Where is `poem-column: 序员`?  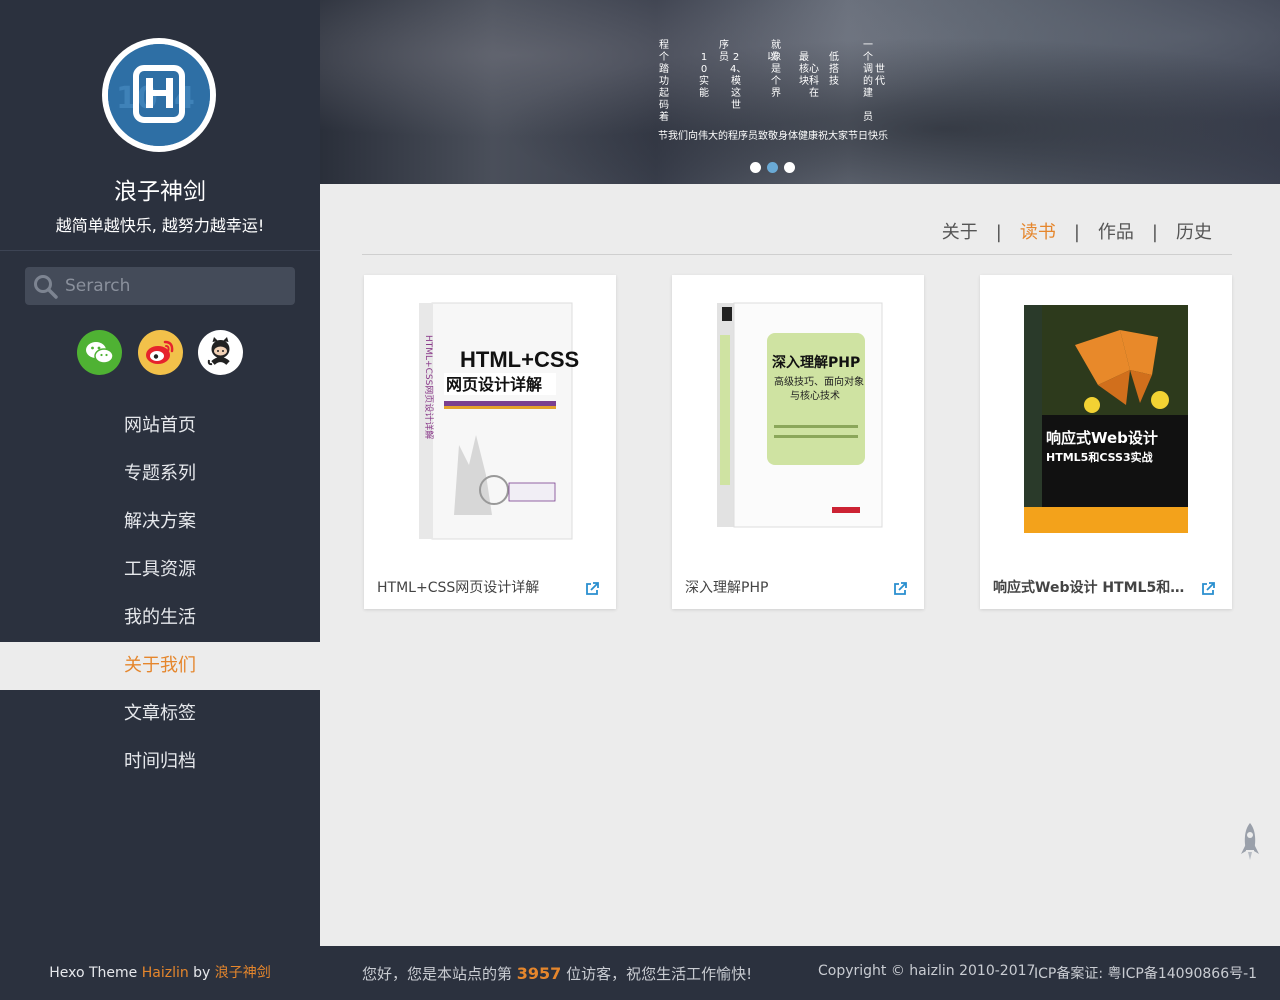 poem-column: 序员 is located at coordinates (724, 51).